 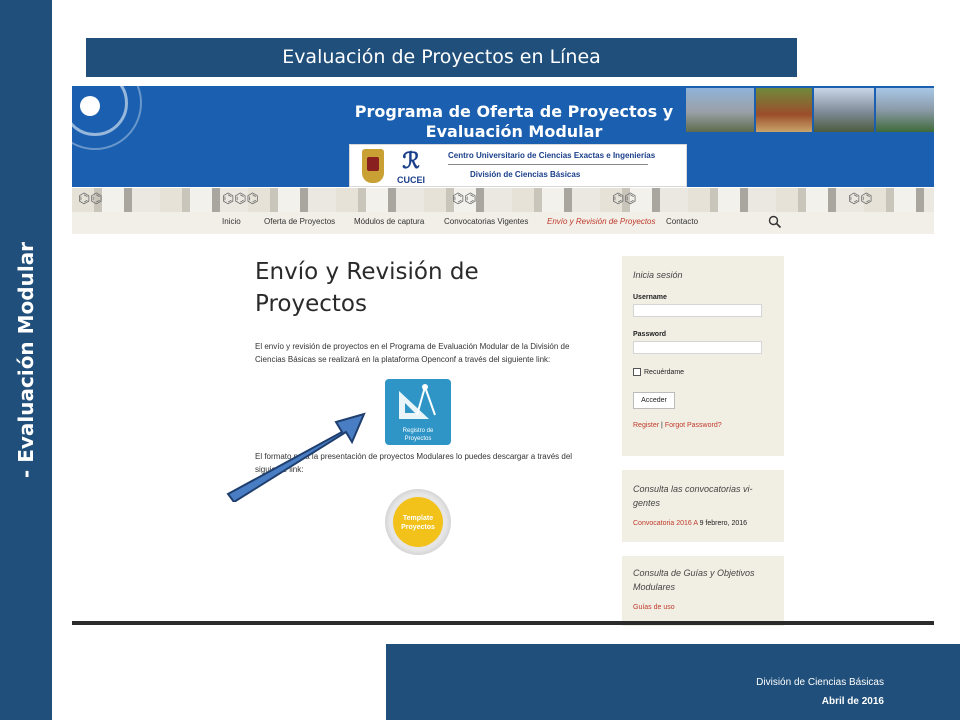 I want to click on convocatoria-link: Convocatoria 2016 A, so click(x=665, y=523).